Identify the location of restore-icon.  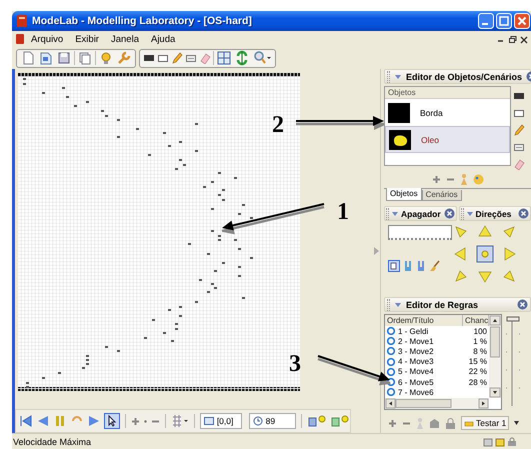
(512, 39).